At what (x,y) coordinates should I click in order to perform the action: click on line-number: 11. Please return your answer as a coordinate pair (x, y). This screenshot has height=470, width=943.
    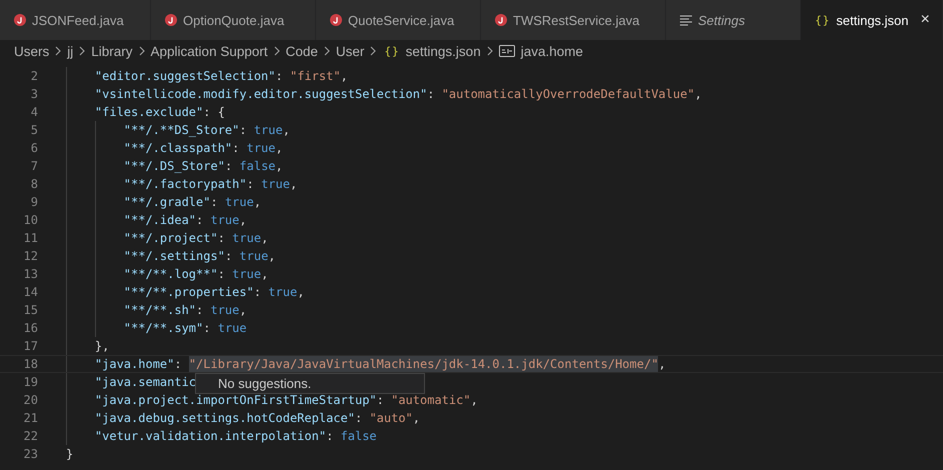
    Looking at the image, I should click on (30, 238).